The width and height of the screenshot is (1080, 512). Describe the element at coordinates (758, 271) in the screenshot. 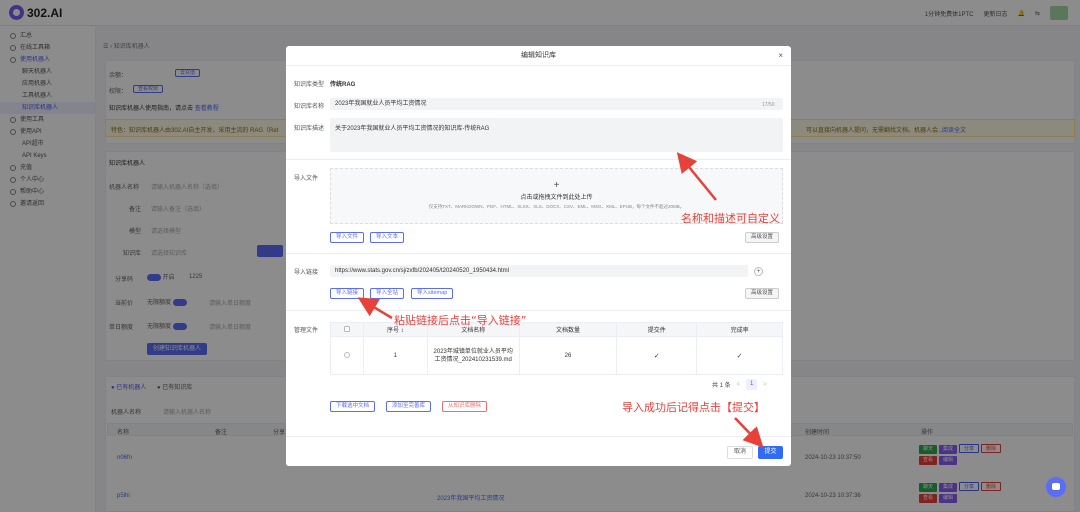

I see `add-link-icon: +` at that location.